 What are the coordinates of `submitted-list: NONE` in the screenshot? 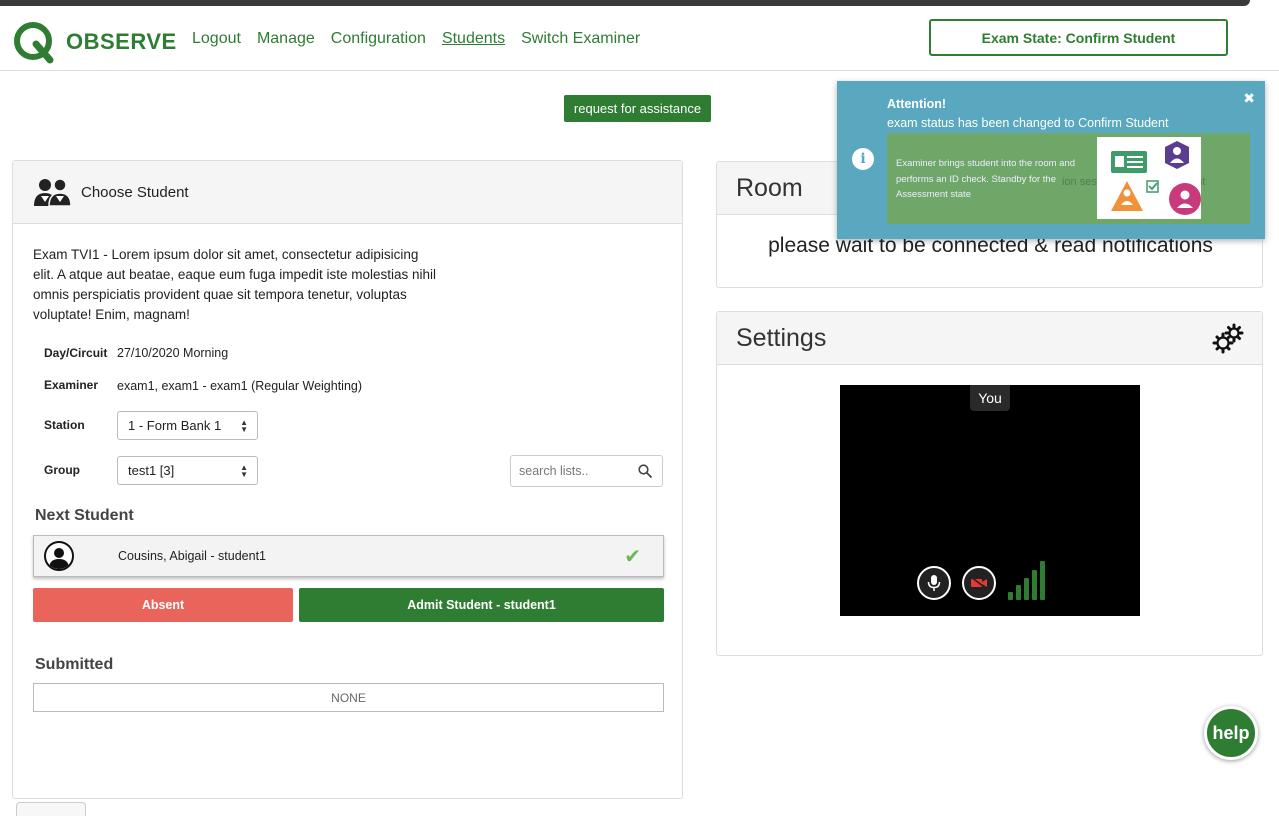 It's located at (348, 697).